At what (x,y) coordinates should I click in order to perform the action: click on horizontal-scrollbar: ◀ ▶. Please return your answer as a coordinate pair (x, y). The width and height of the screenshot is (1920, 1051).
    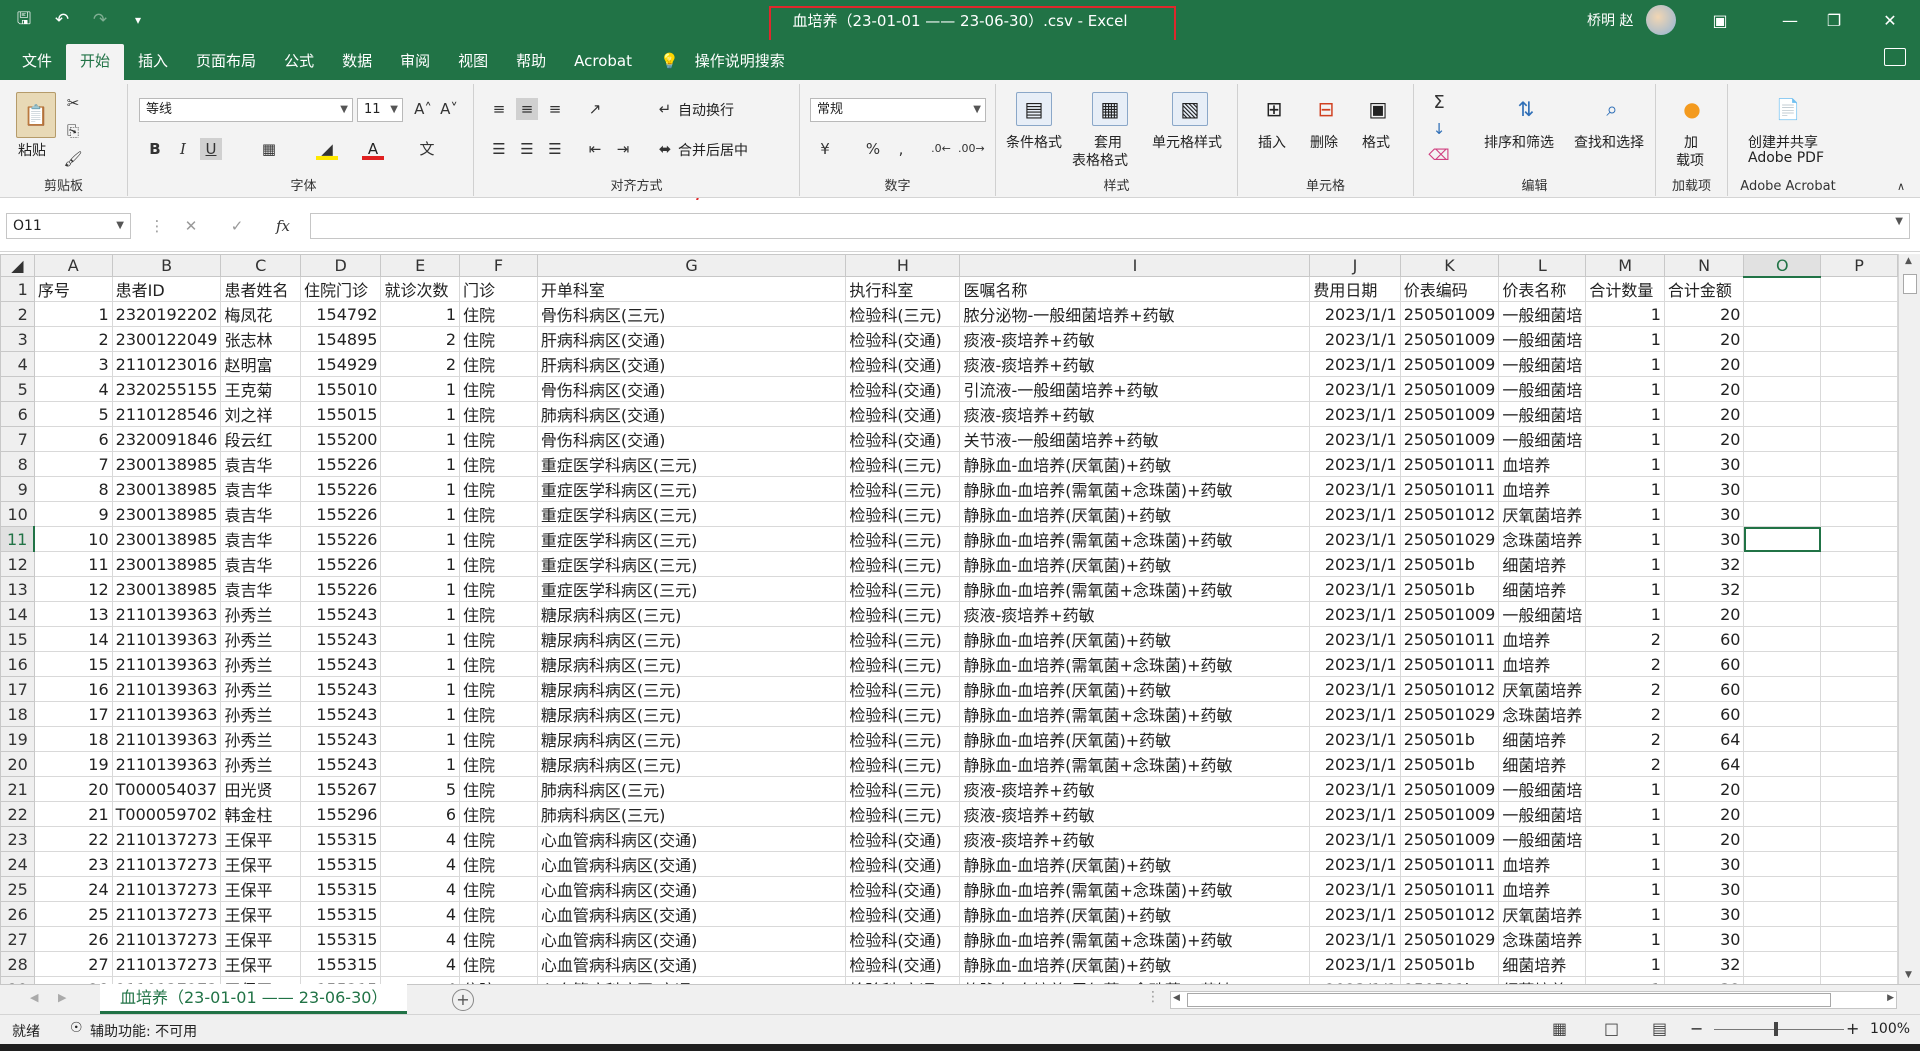
    Looking at the image, I should click on (1533, 1000).